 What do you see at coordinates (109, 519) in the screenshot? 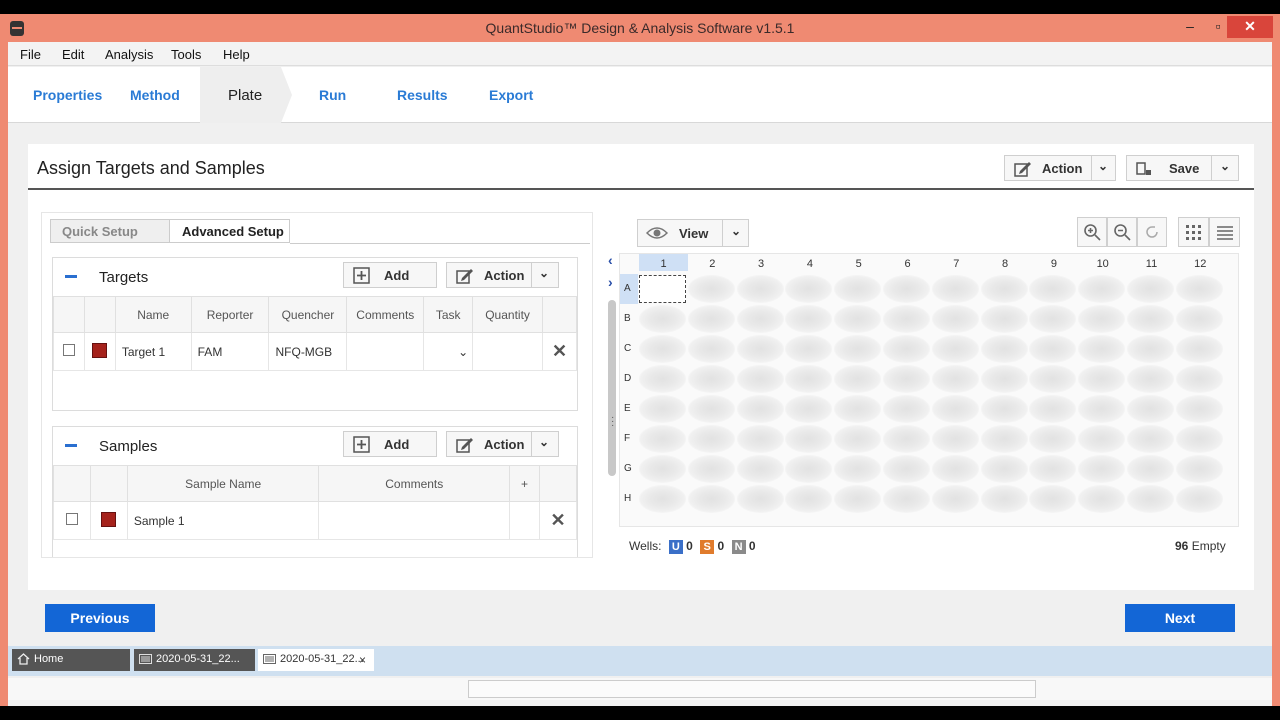
I see `sample-color-swatch` at bounding box center [109, 519].